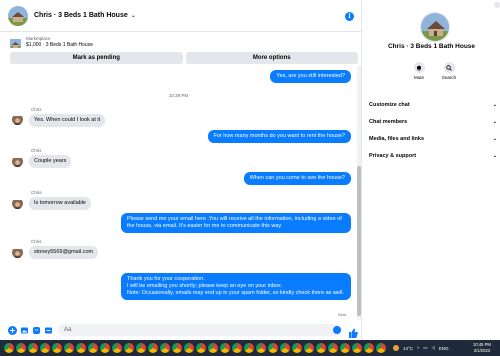  I want to click on windows-taskbar: 14°C ^ ▭ ◁ ENG 10:45 PM 2/1/2023, so click(250, 348).